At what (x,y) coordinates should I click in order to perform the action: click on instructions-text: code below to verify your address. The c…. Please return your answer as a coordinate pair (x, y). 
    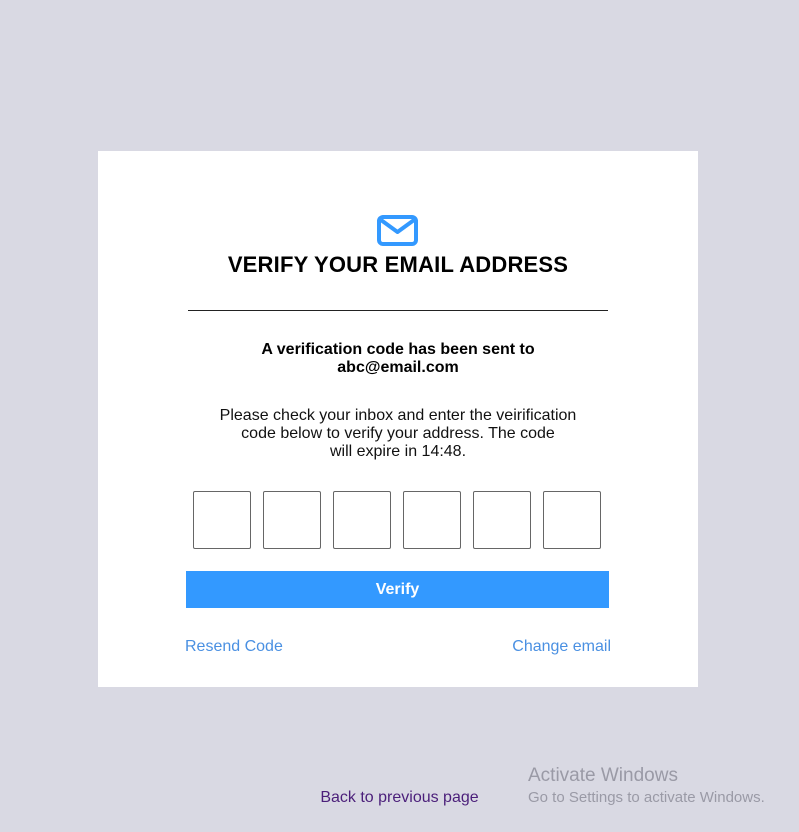
    Looking at the image, I should click on (398, 433).